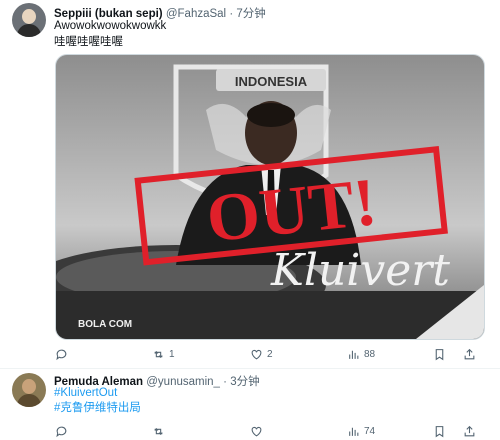 This screenshot has width=500, height=440. What do you see at coordinates (361, 431) in the screenshot?
I see `views-button: 74` at bounding box center [361, 431].